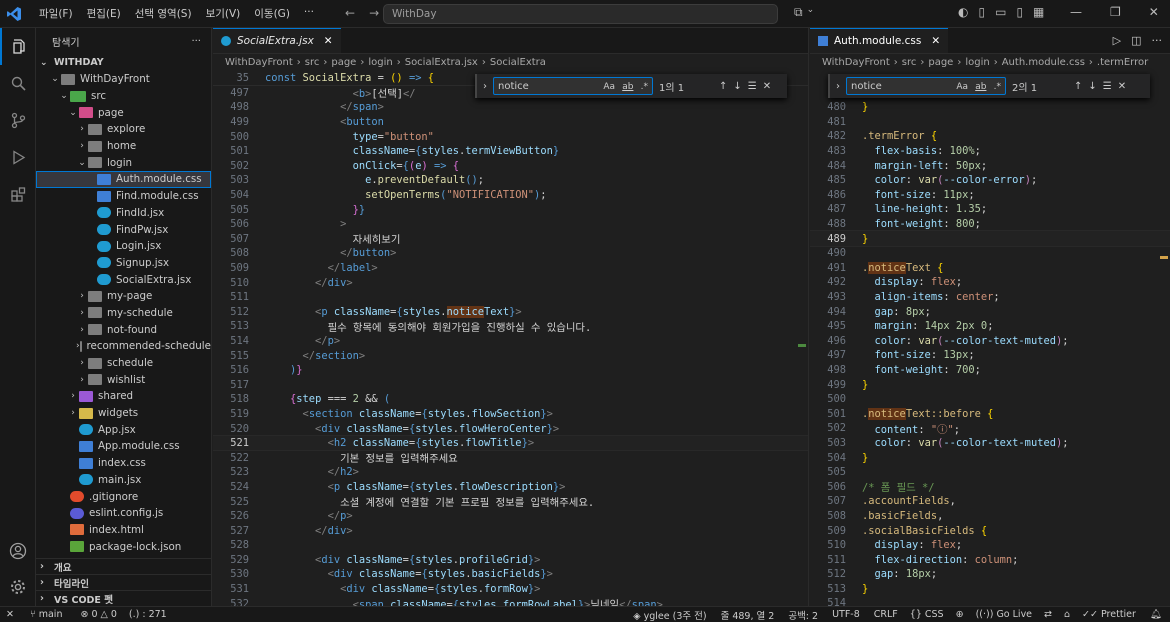  I want to click on notifications-bell-icon: 🔔︎, so click(1156, 614).